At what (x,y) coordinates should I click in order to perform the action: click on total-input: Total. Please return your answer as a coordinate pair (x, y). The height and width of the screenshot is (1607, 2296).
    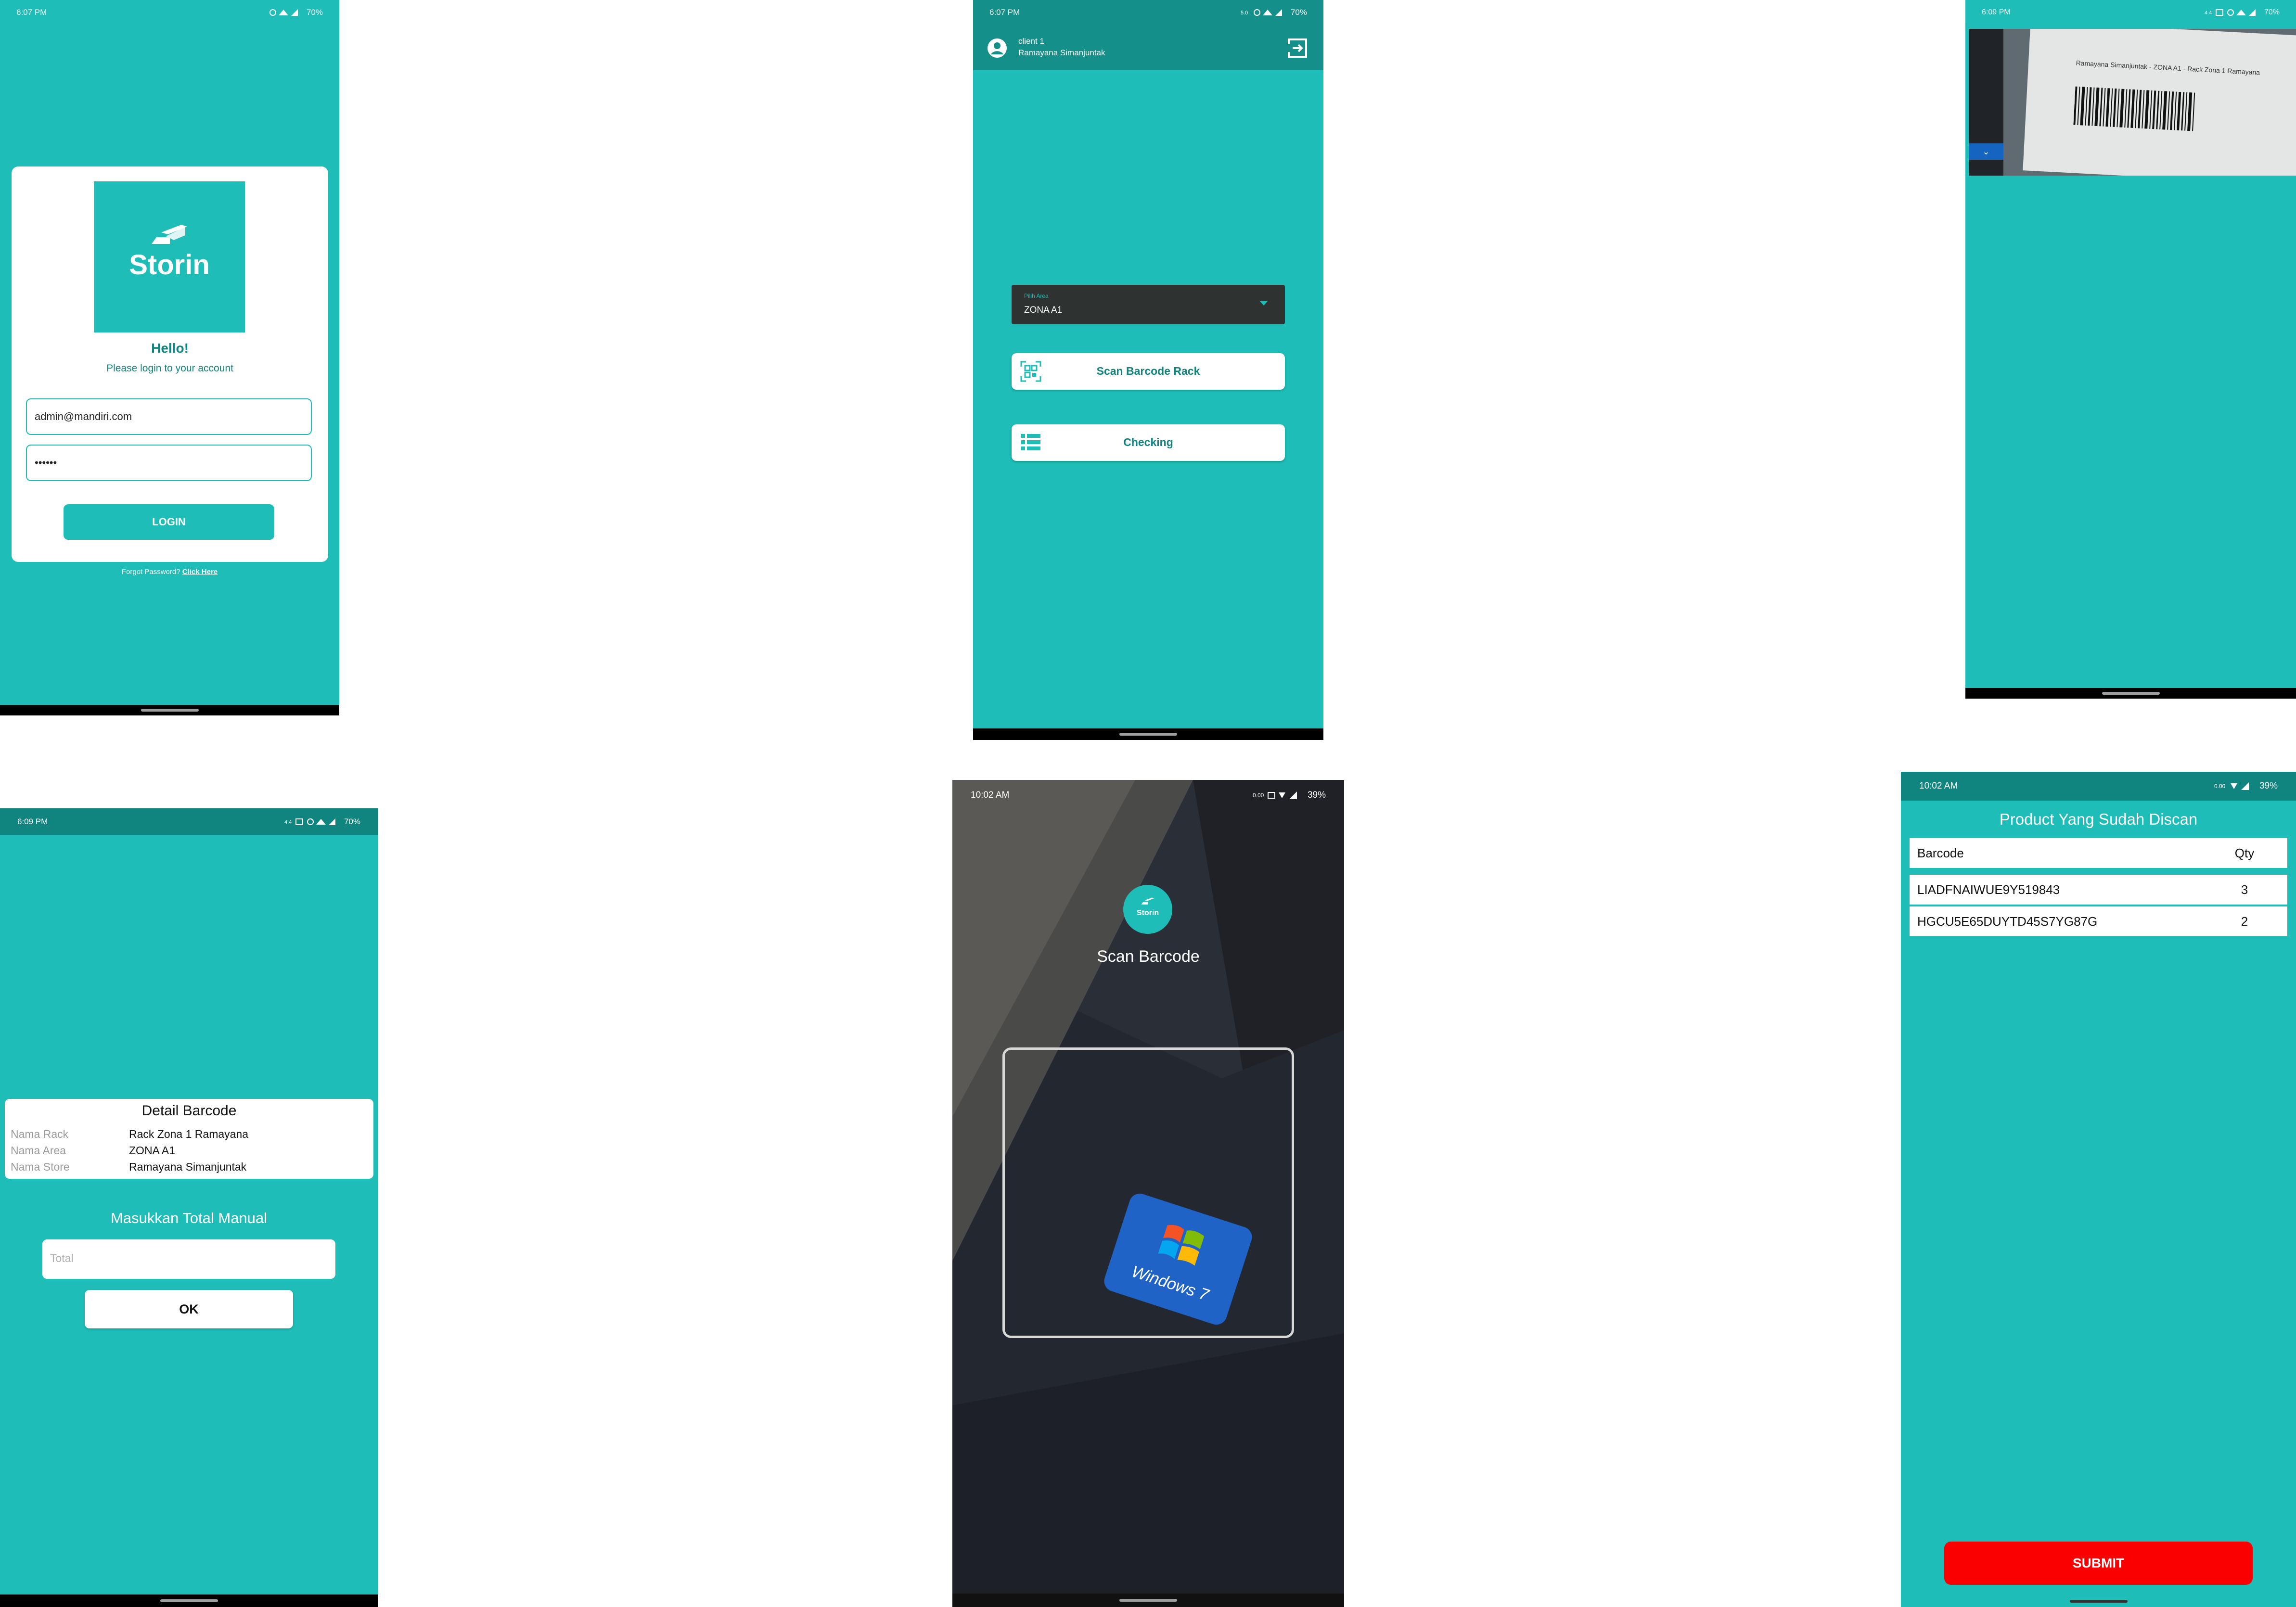
    Looking at the image, I should click on (188, 1259).